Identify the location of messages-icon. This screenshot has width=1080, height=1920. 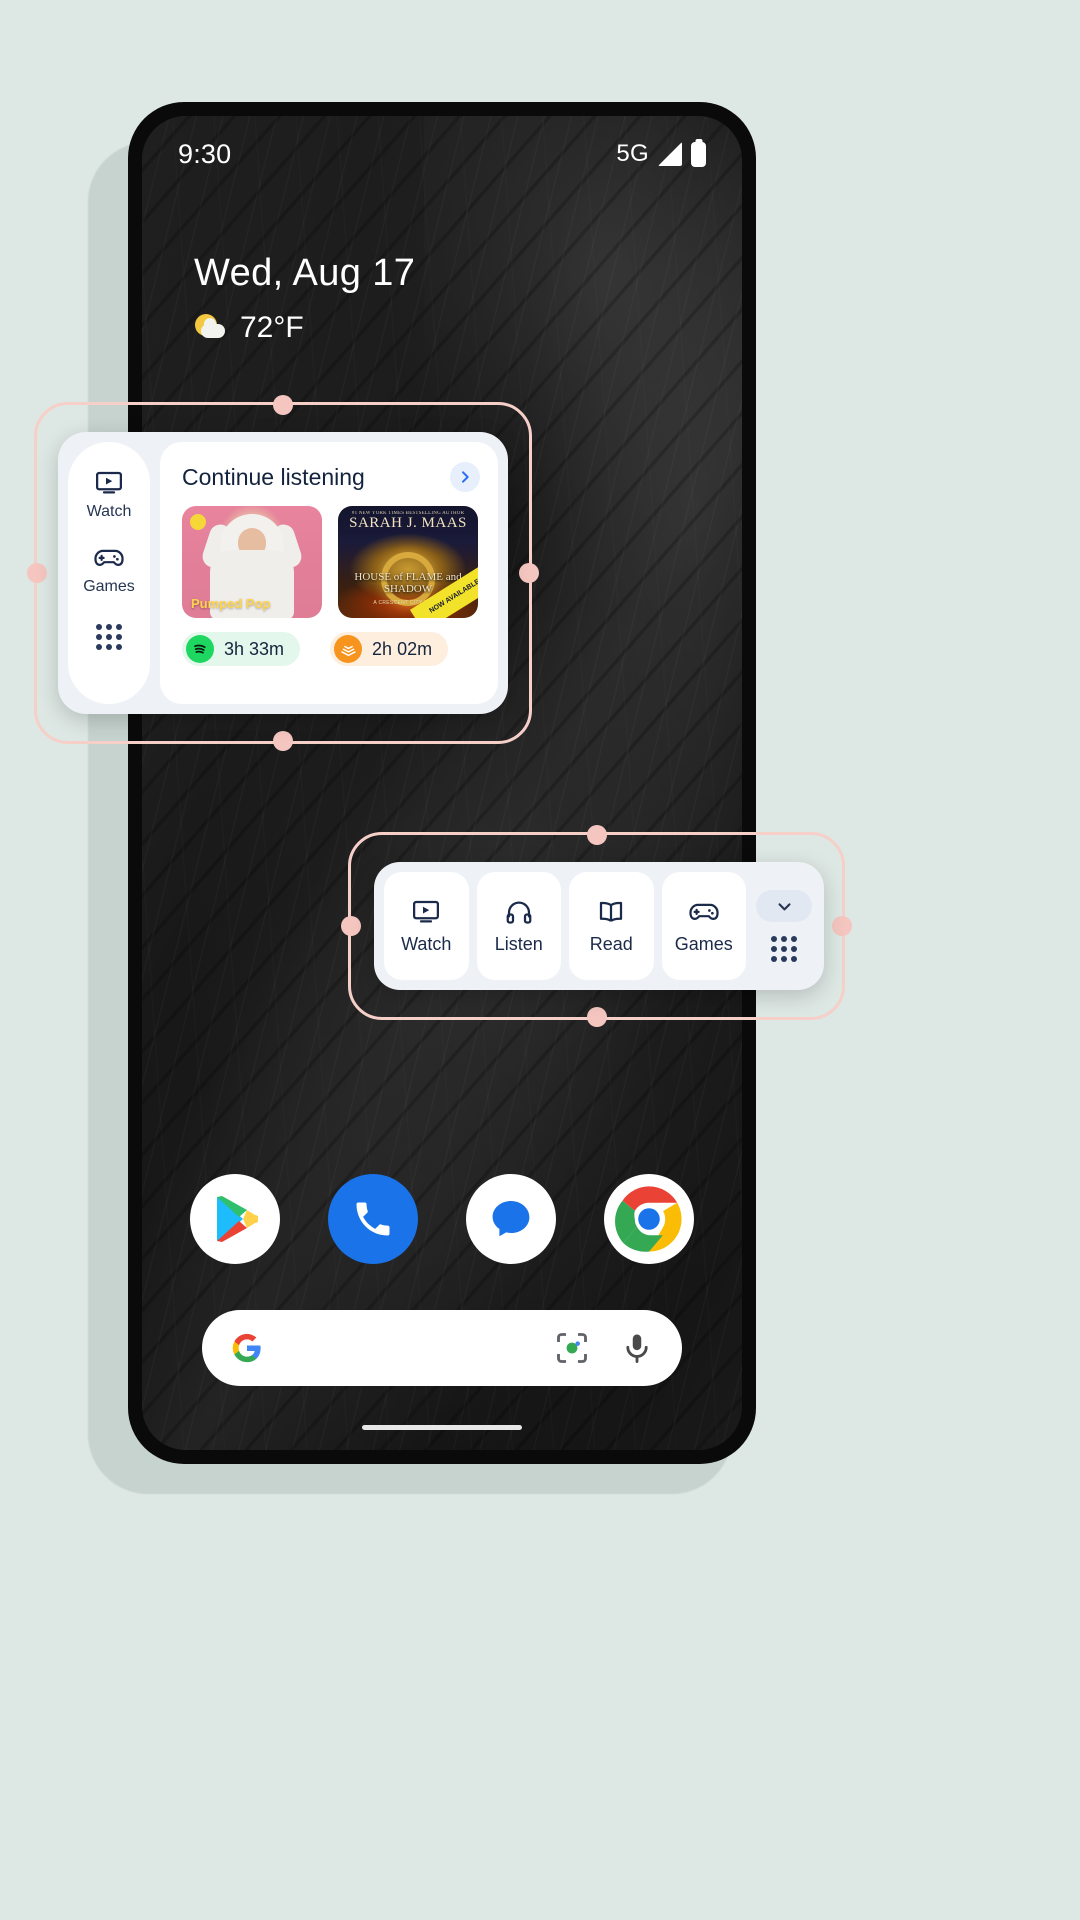
(511, 1219).